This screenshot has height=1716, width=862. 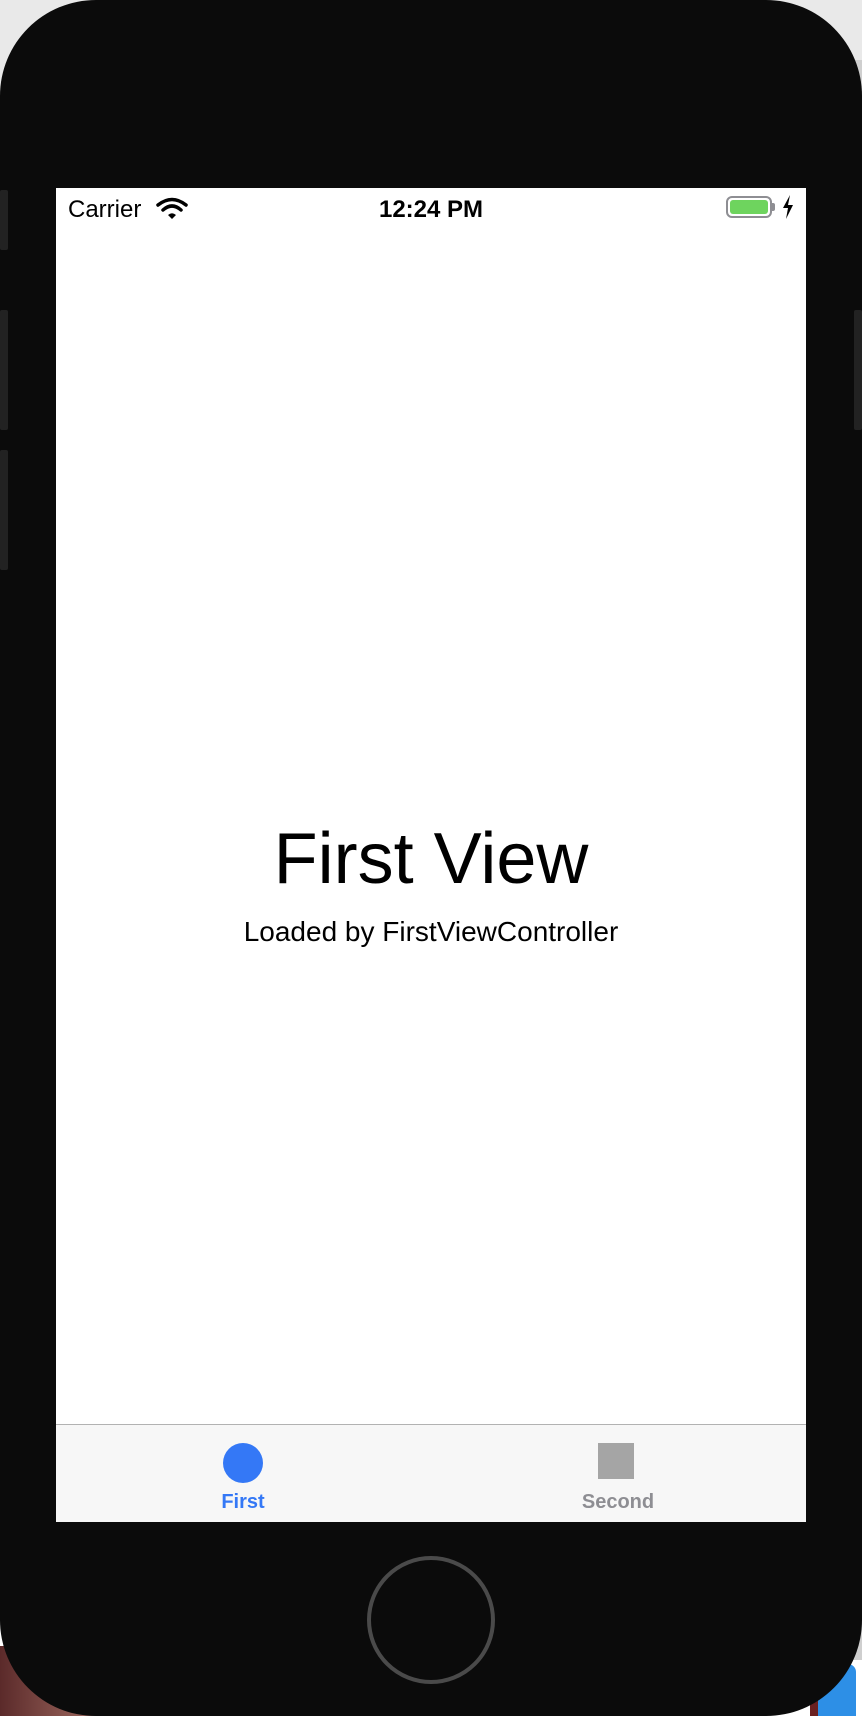 I want to click on page-title: First View, so click(x=431, y=859).